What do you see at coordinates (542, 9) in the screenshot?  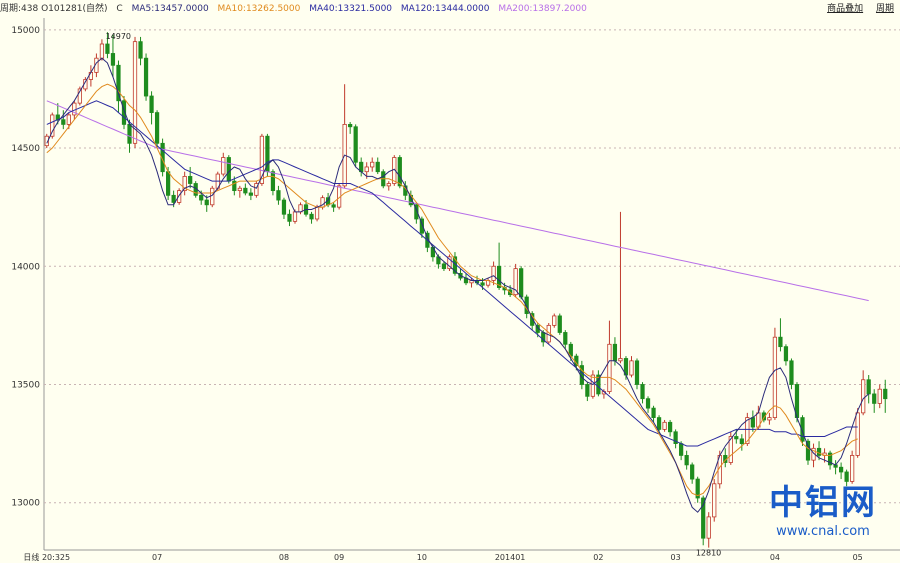 I see `ma200-label: MA200:13897.2000` at bounding box center [542, 9].